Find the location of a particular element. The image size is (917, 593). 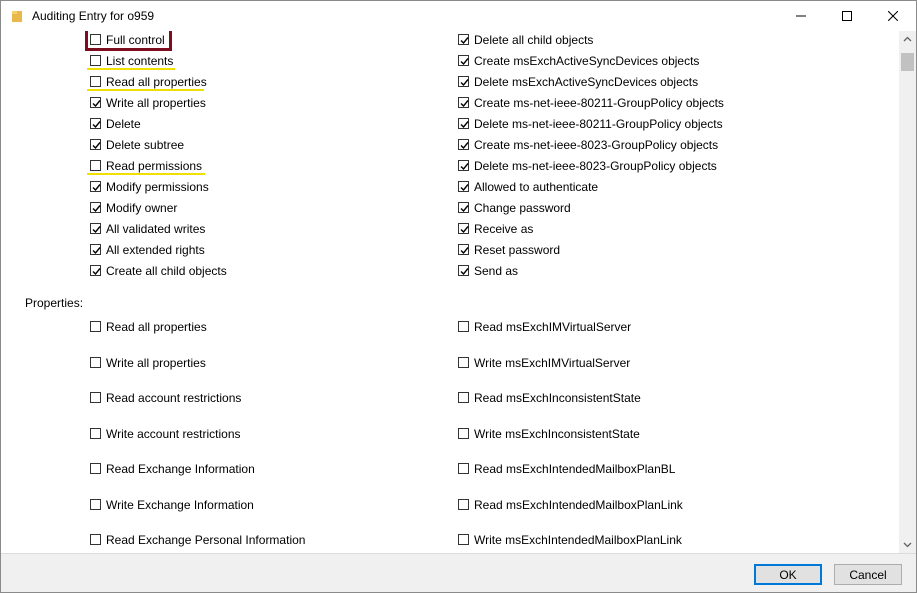

checkbox-label: Write Exchange Information is located at coordinates (180, 504).